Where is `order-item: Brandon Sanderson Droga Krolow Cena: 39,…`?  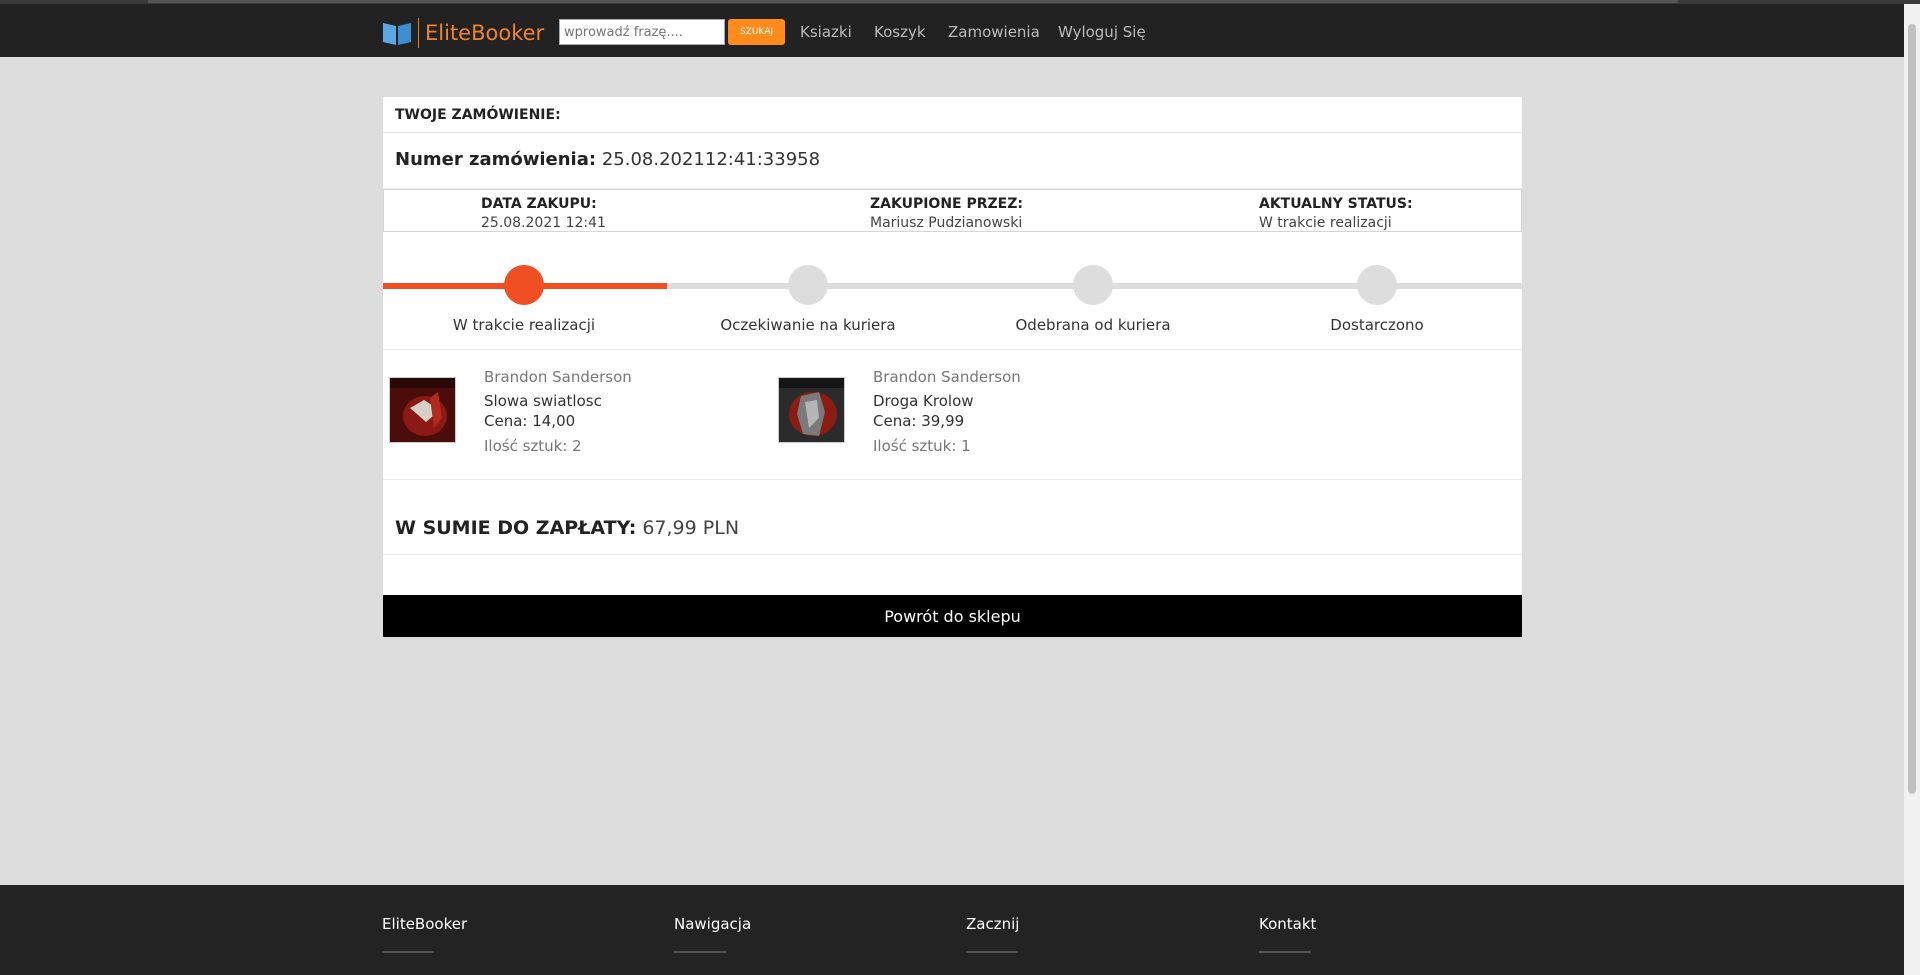 order-item: Brandon Sanderson Droga Krolow Cena: 39,… is located at coordinates (968, 413).